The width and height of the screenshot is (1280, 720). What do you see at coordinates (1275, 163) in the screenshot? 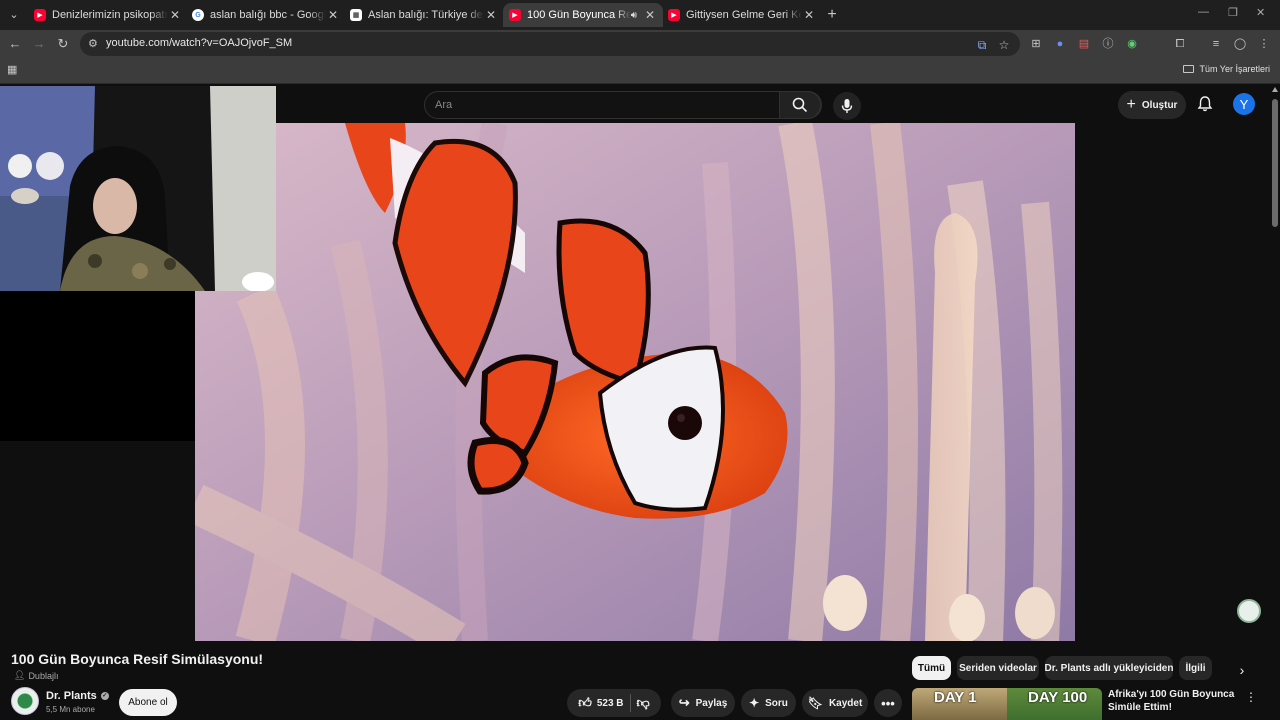
I see `scrollbar-thumb` at bounding box center [1275, 163].